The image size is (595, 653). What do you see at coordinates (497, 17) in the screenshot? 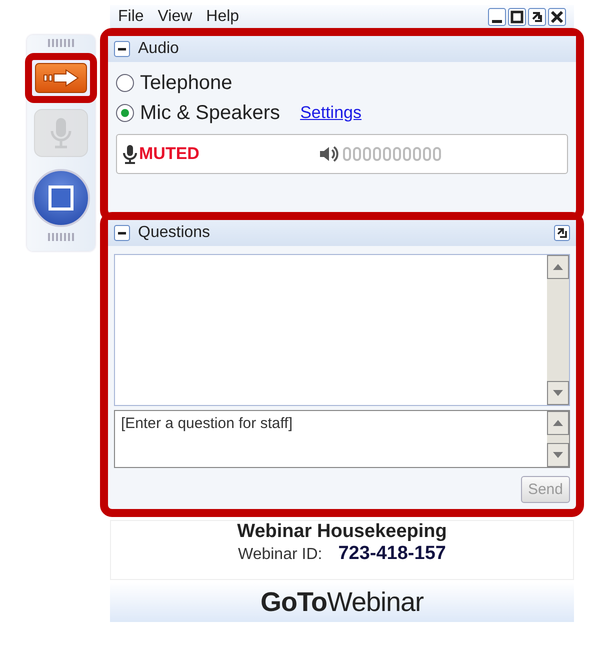
I see `minimize-icon` at bounding box center [497, 17].